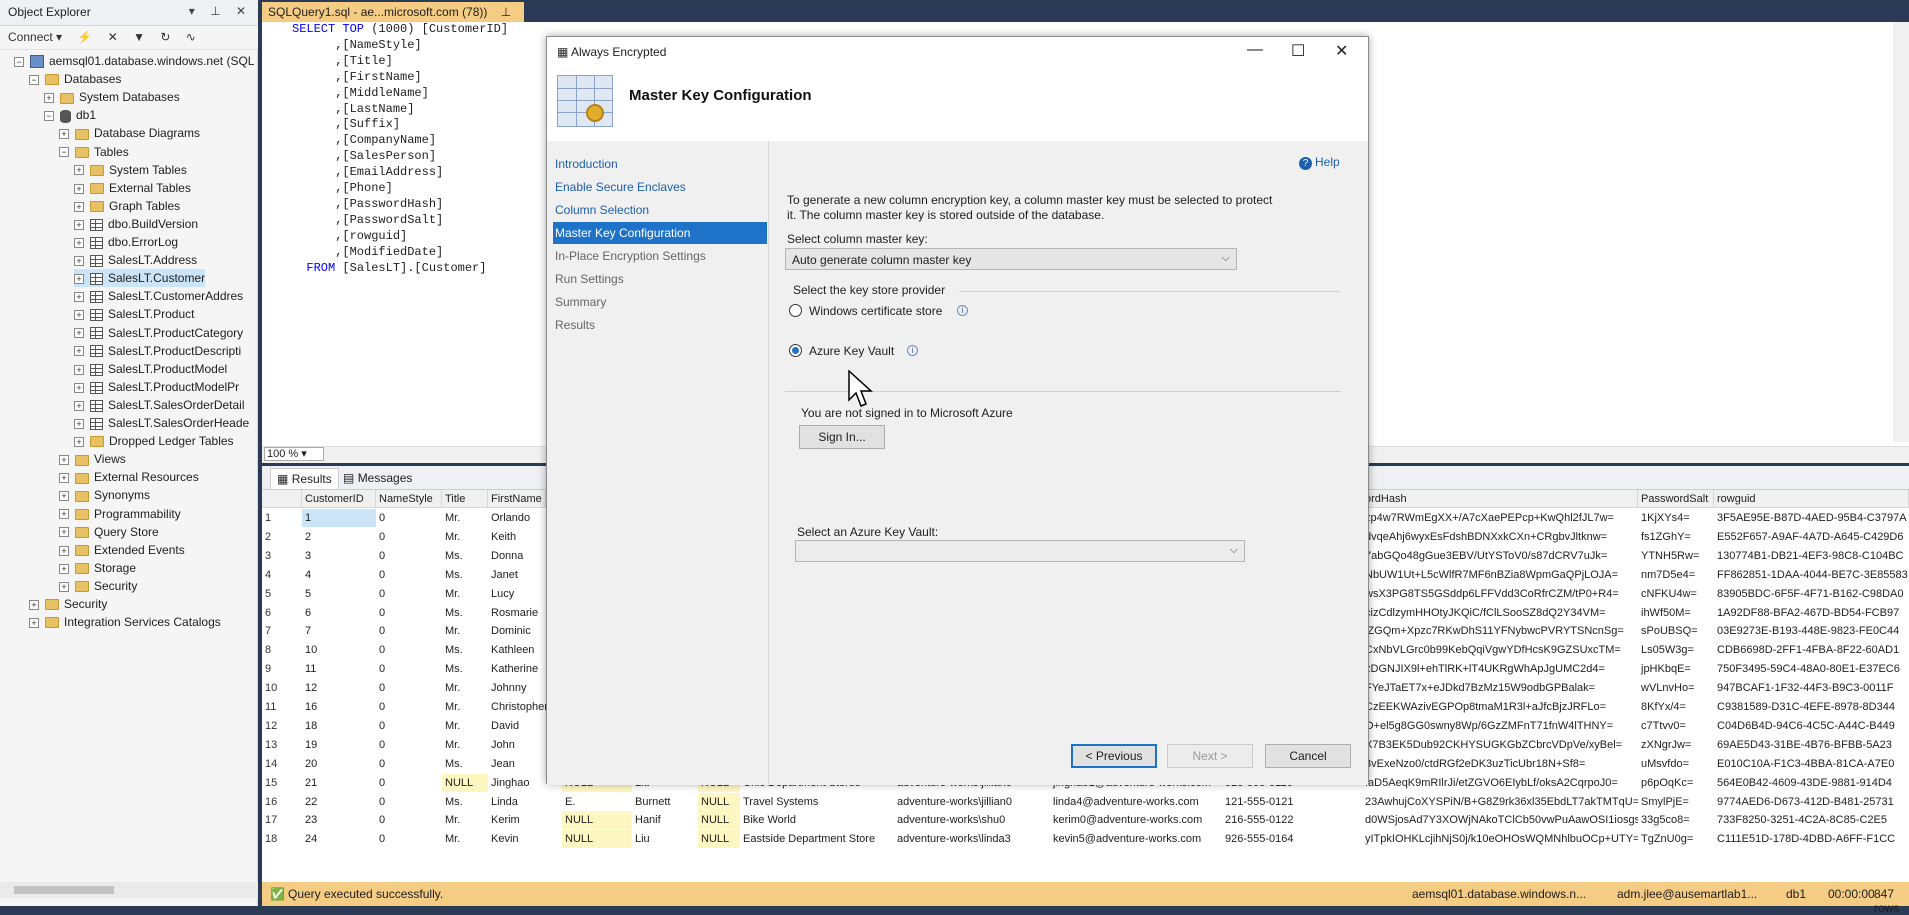 This screenshot has width=1909, height=915. I want to click on grid-cell: 3F5AE95E-B87D-4AED-95B4-C3797A, so click(1811, 518).